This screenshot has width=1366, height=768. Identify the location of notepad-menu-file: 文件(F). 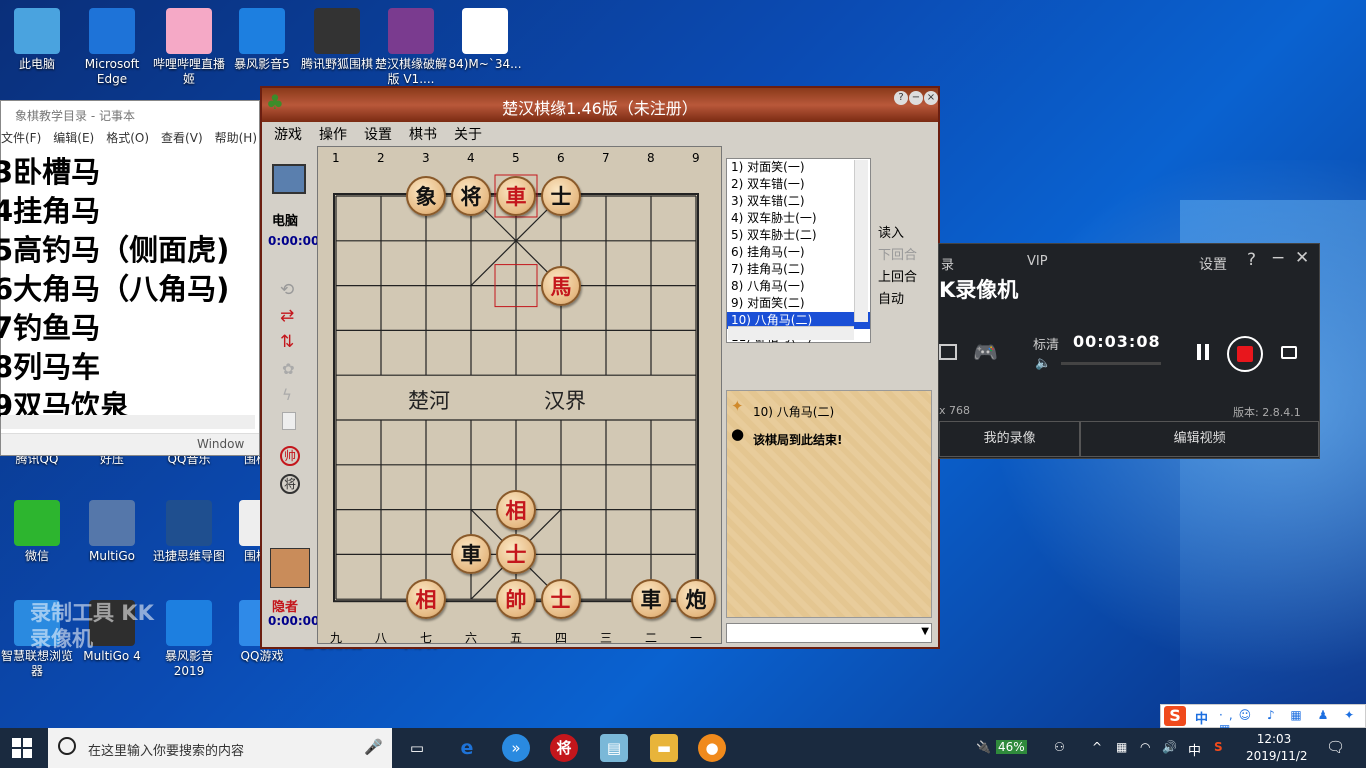
(21, 140).